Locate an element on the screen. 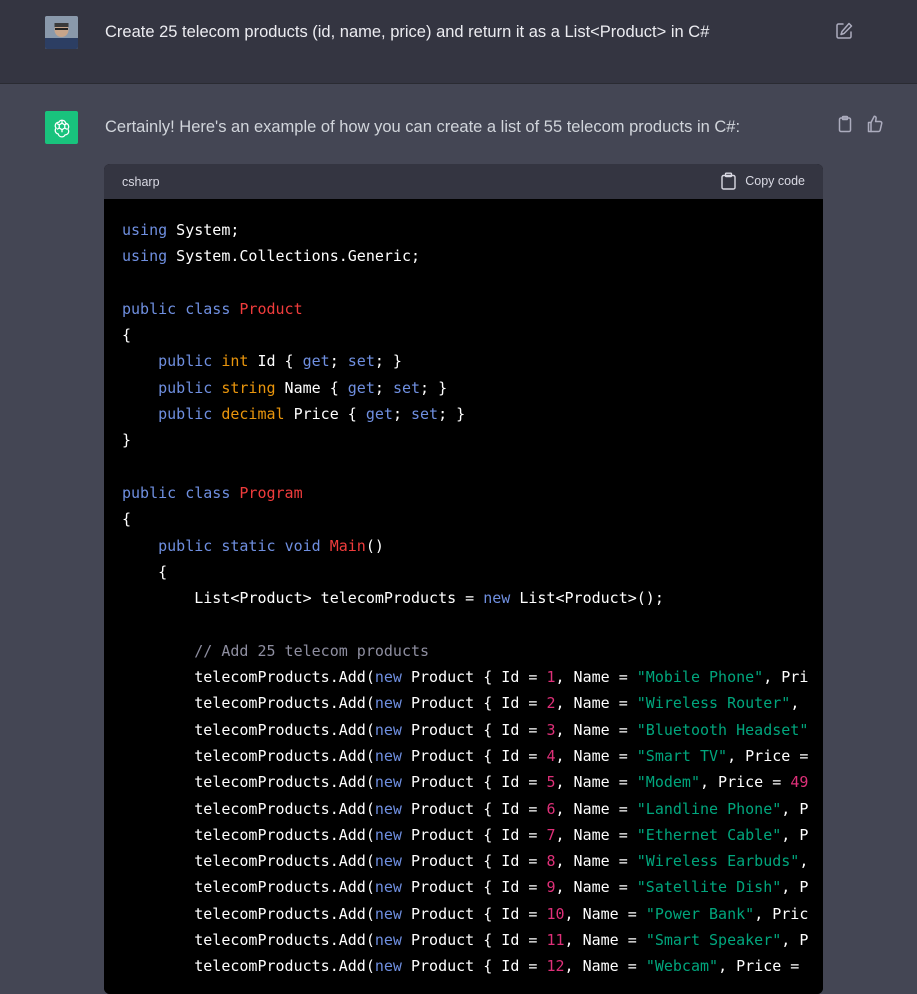 This screenshot has width=917, height=994. code-line: public class Program is located at coordinates (472, 493).